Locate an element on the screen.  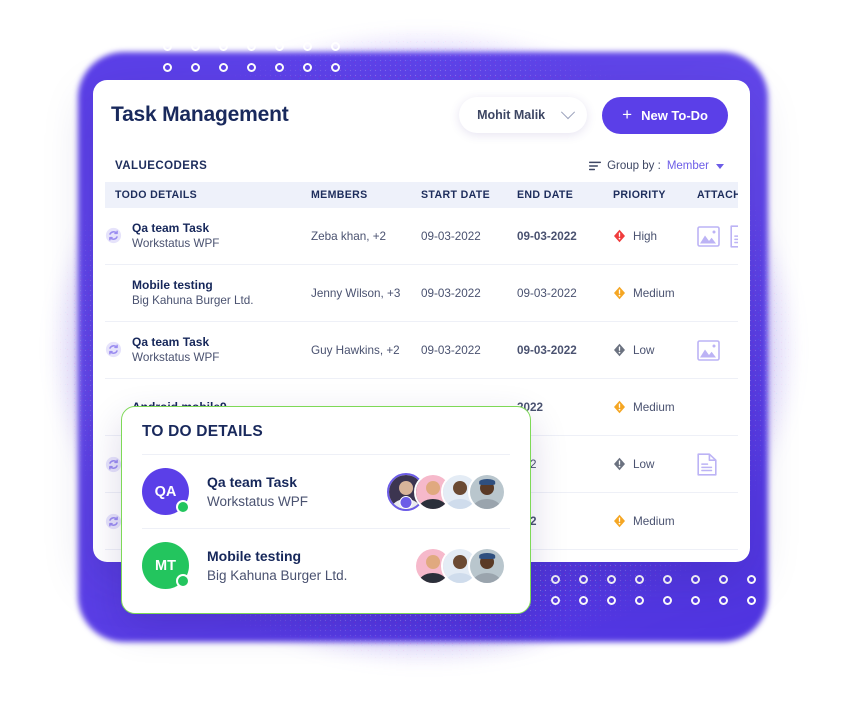
column-header-start-date: START DATE is located at coordinates (469, 195).